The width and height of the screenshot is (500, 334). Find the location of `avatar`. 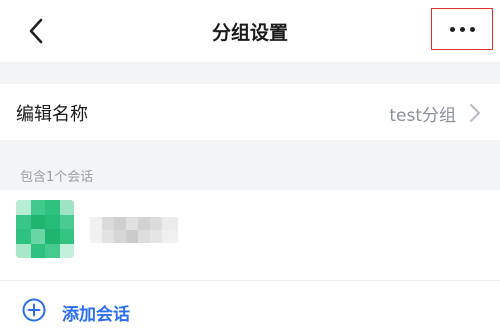

avatar is located at coordinates (45, 229).